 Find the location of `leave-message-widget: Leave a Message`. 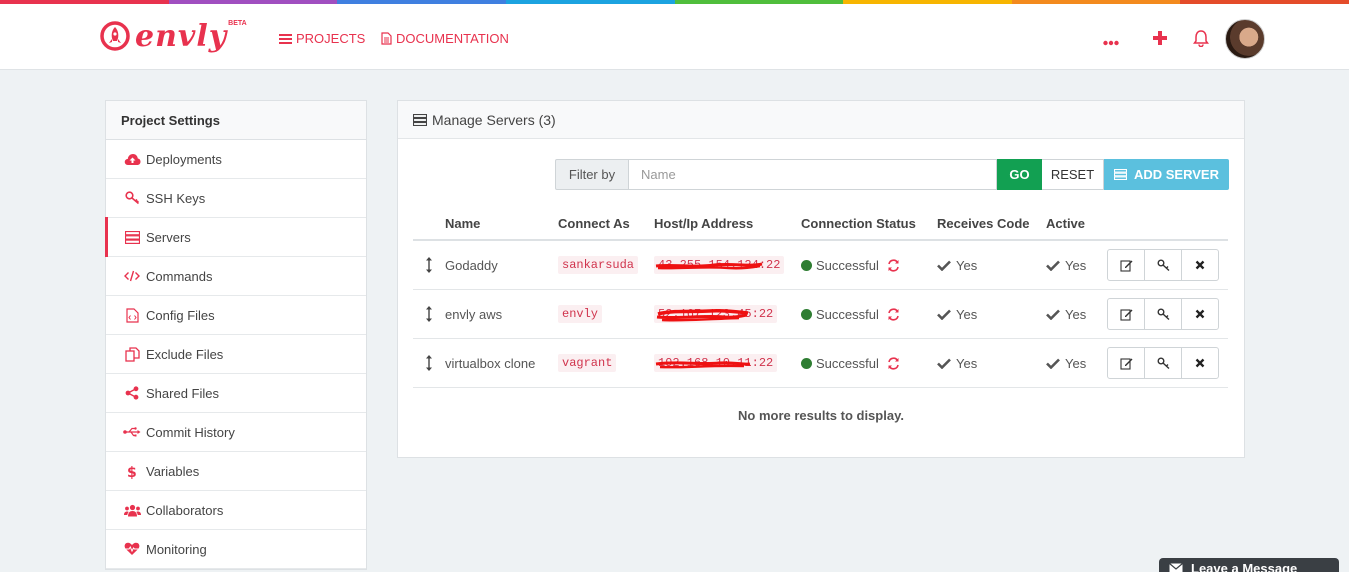

leave-message-widget: Leave a Message is located at coordinates (1249, 565).